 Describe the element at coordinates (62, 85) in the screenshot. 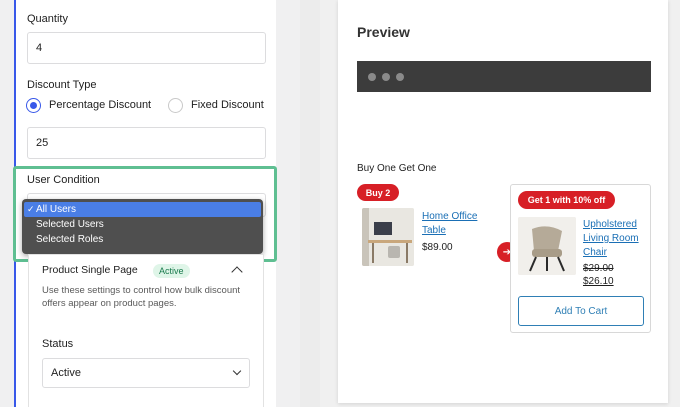

I see `discount-type-label: Discount Type` at that location.